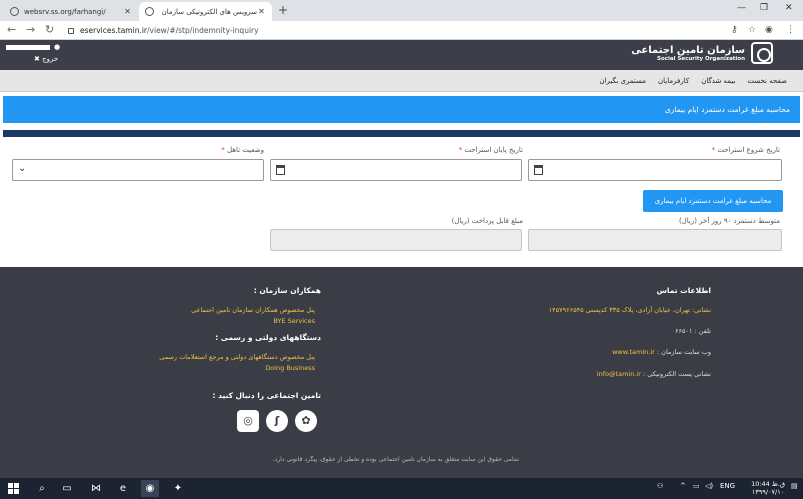 The width and height of the screenshot is (803, 499). I want to click on new-tab-button: +, so click(283, 10).